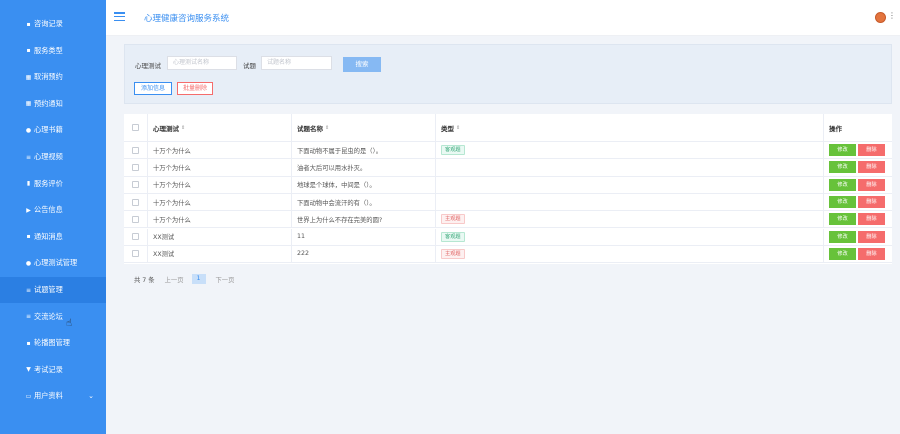 The height and width of the screenshot is (434, 900). Describe the element at coordinates (48, 23) in the screenshot. I see `sidebar-item-label: 咨询记录` at that location.